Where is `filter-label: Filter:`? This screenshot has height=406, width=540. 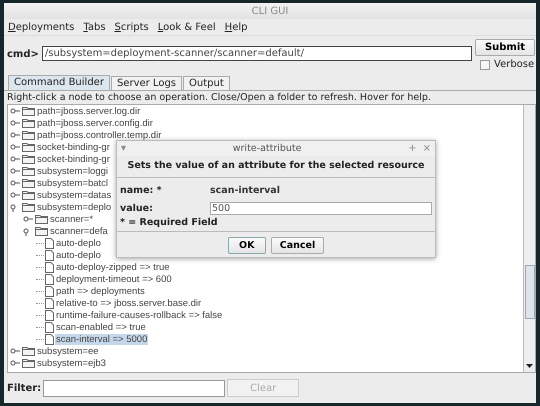
filter-label: Filter: is located at coordinates (24, 388).